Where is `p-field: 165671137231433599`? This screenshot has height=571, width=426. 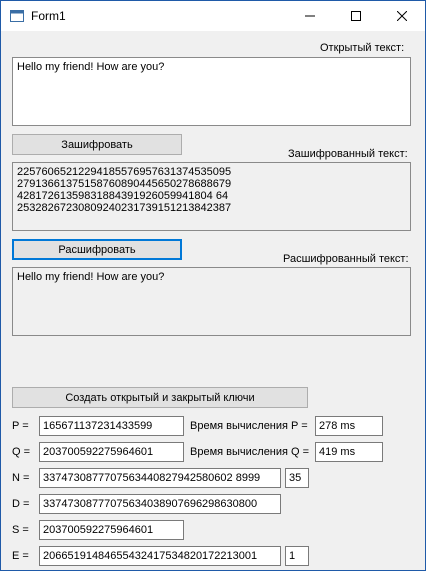 p-field: 165671137231433599 is located at coordinates (111, 426).